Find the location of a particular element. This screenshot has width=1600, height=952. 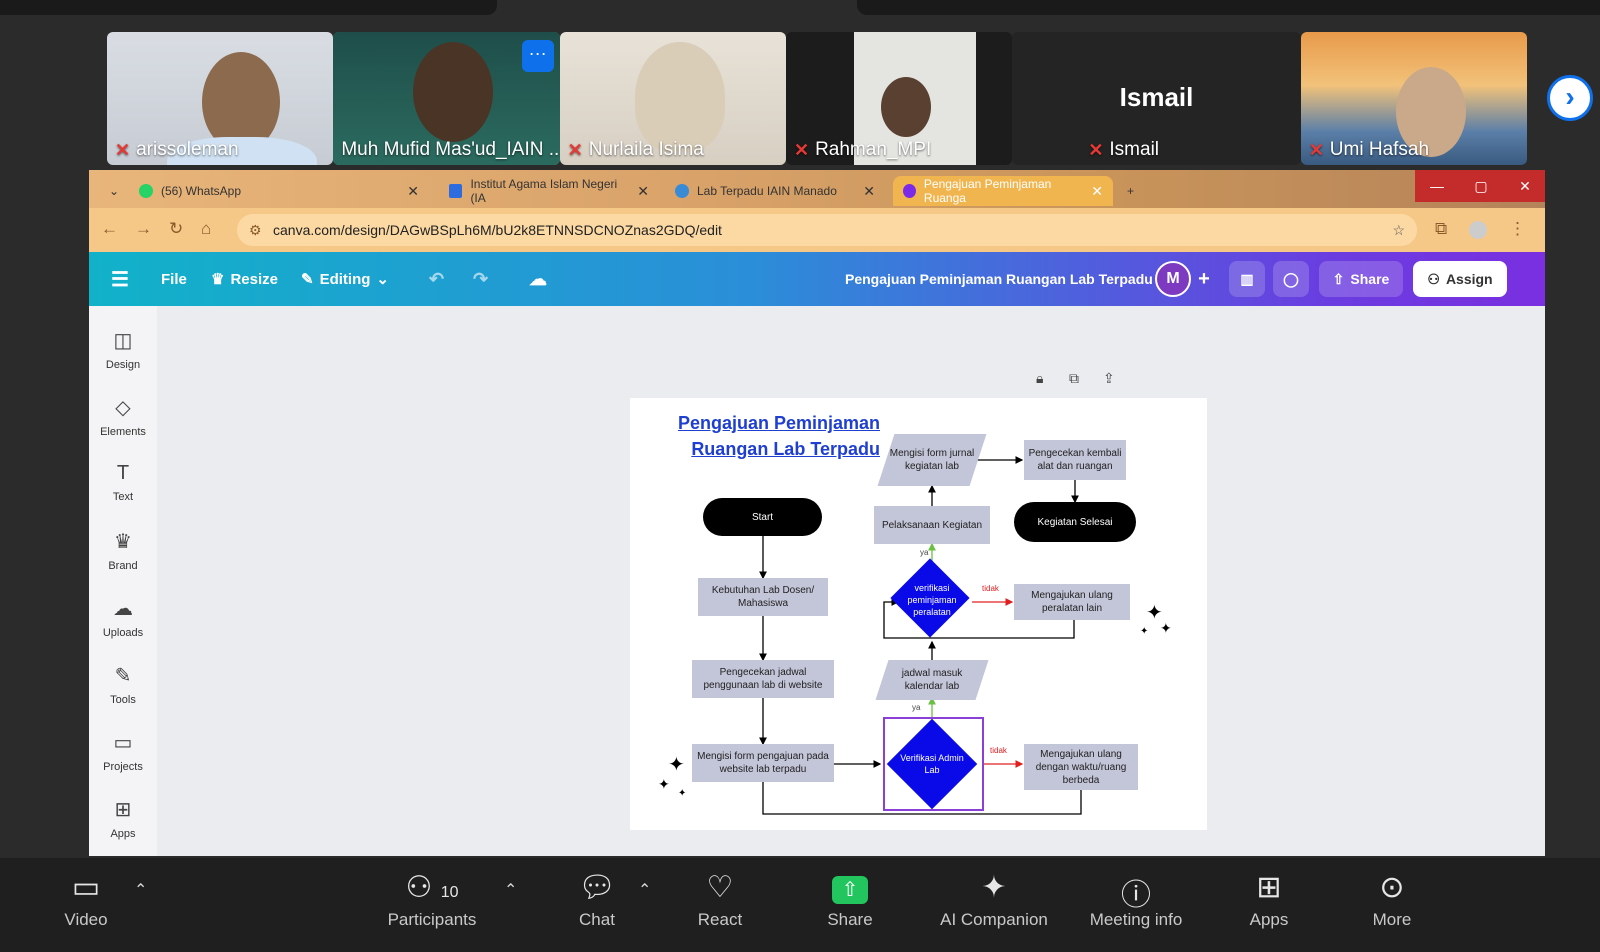

chat-button: 💬︎ Chat is located at coordinates (597, 900).